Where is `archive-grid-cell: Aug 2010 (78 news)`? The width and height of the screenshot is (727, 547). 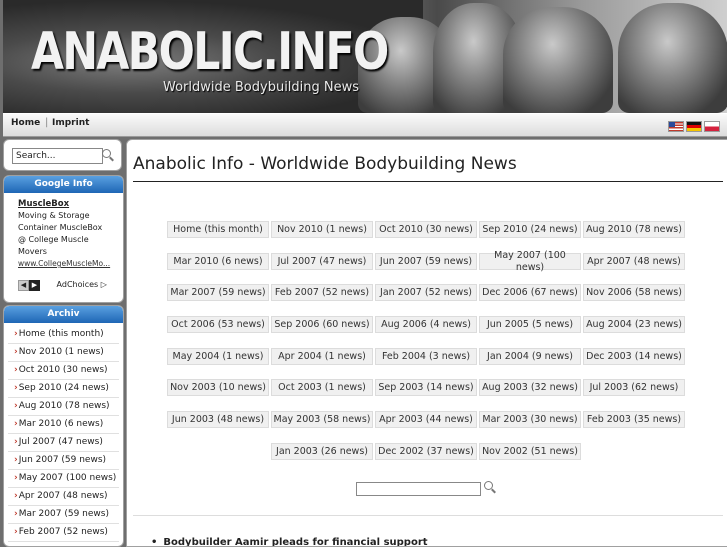 archive-grid-cell: Aug 2010 (78 news) is located at coordinates (634, 229).